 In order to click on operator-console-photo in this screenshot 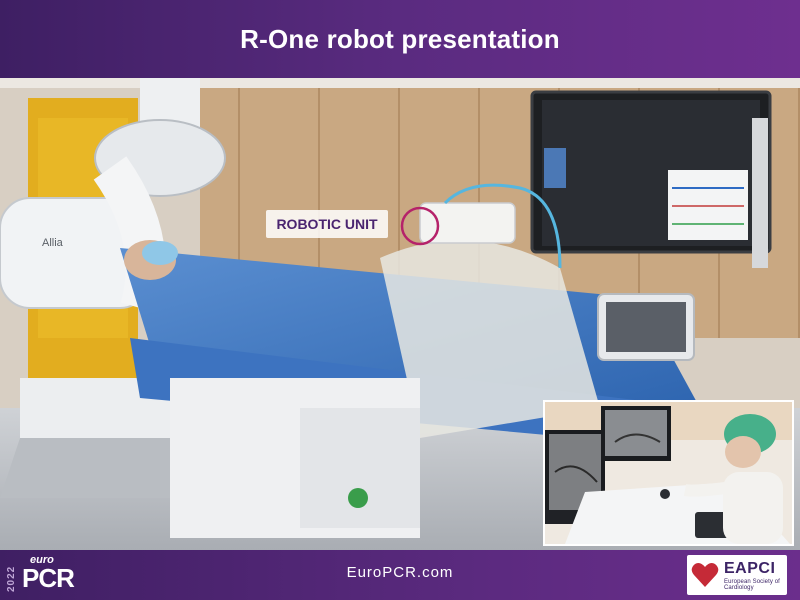, I will do `click(668, 473)`.